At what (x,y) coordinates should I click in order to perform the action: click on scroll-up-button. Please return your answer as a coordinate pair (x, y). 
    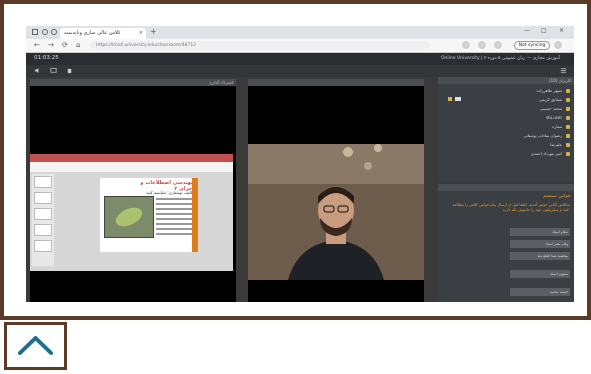
    Looking at the image, I should click on (35, 346).